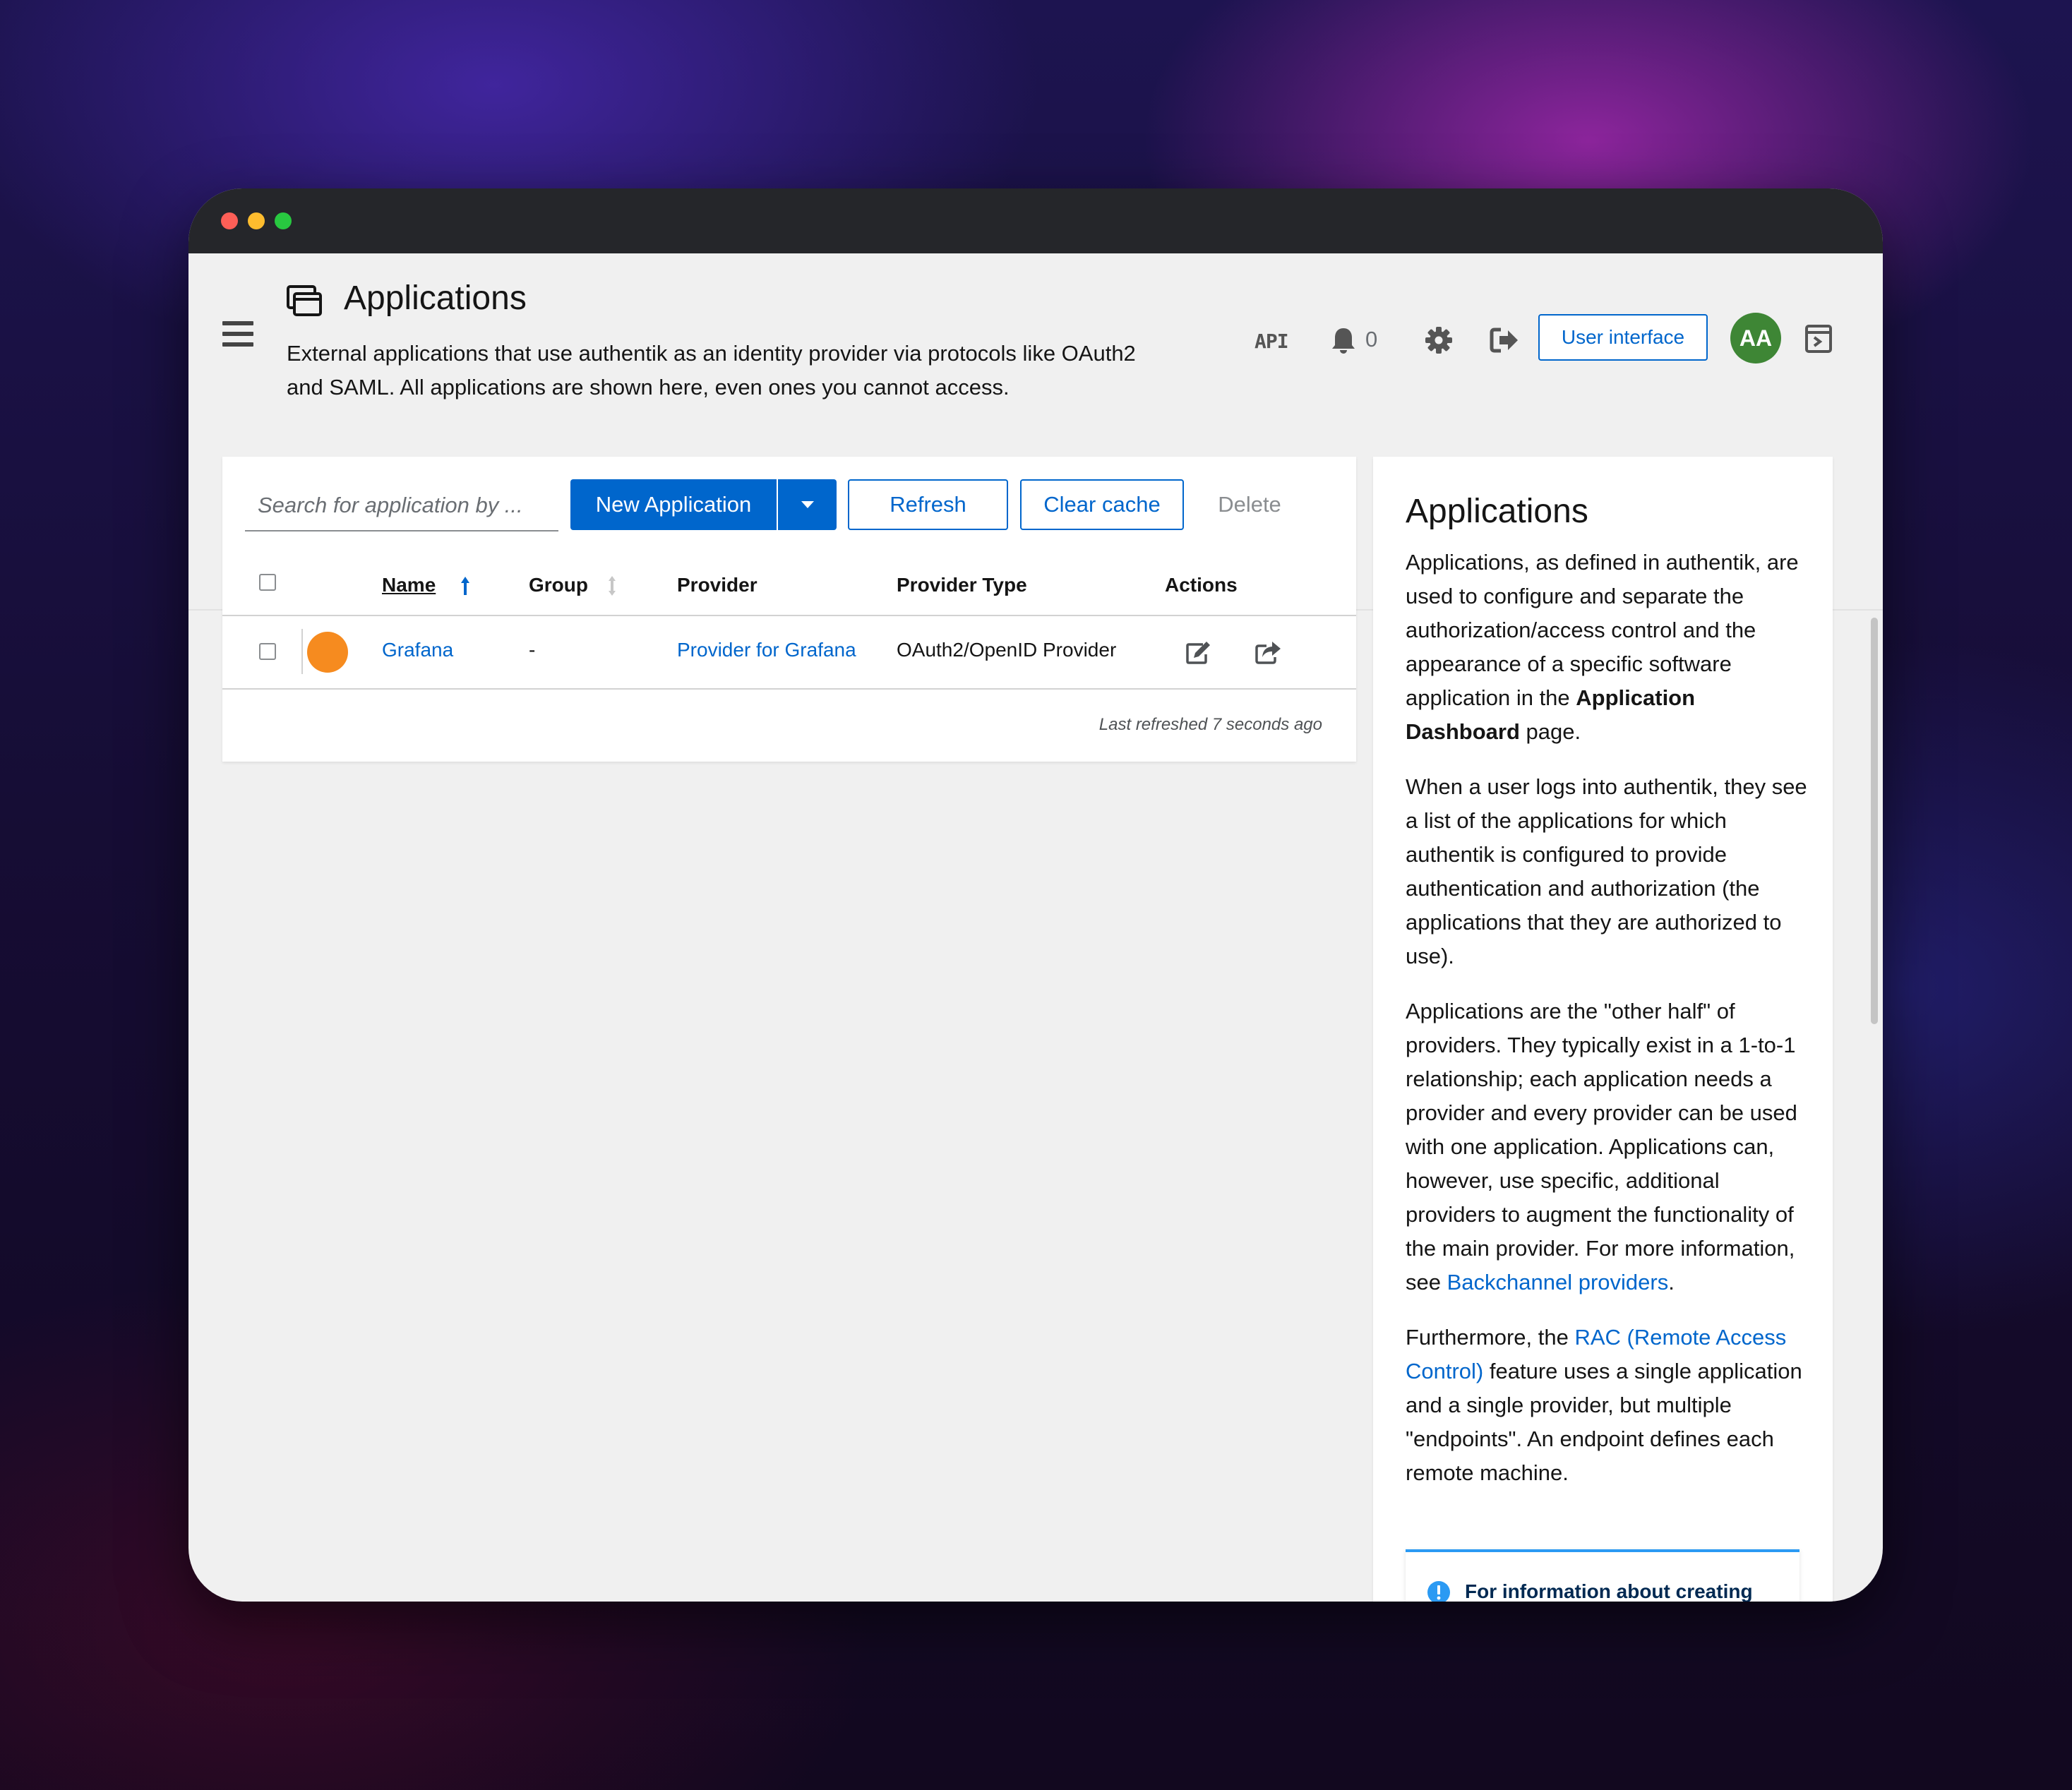  What do you see at coordinates (409, 585) in the screenshot?
I see `column-header-name: Name` at bounding box center [409, 585].